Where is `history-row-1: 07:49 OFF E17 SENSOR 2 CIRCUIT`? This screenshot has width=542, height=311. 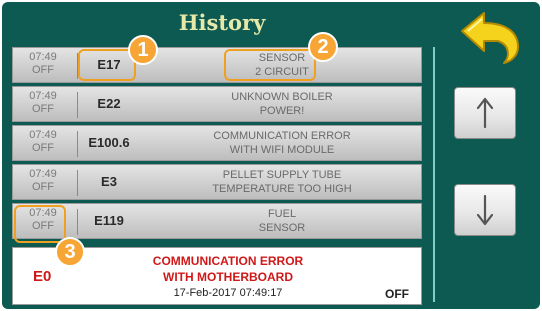
history-row-1: 07:49 OFF E17 SENSOR 2 CIRCUIT is located at coordinates (217, 65).